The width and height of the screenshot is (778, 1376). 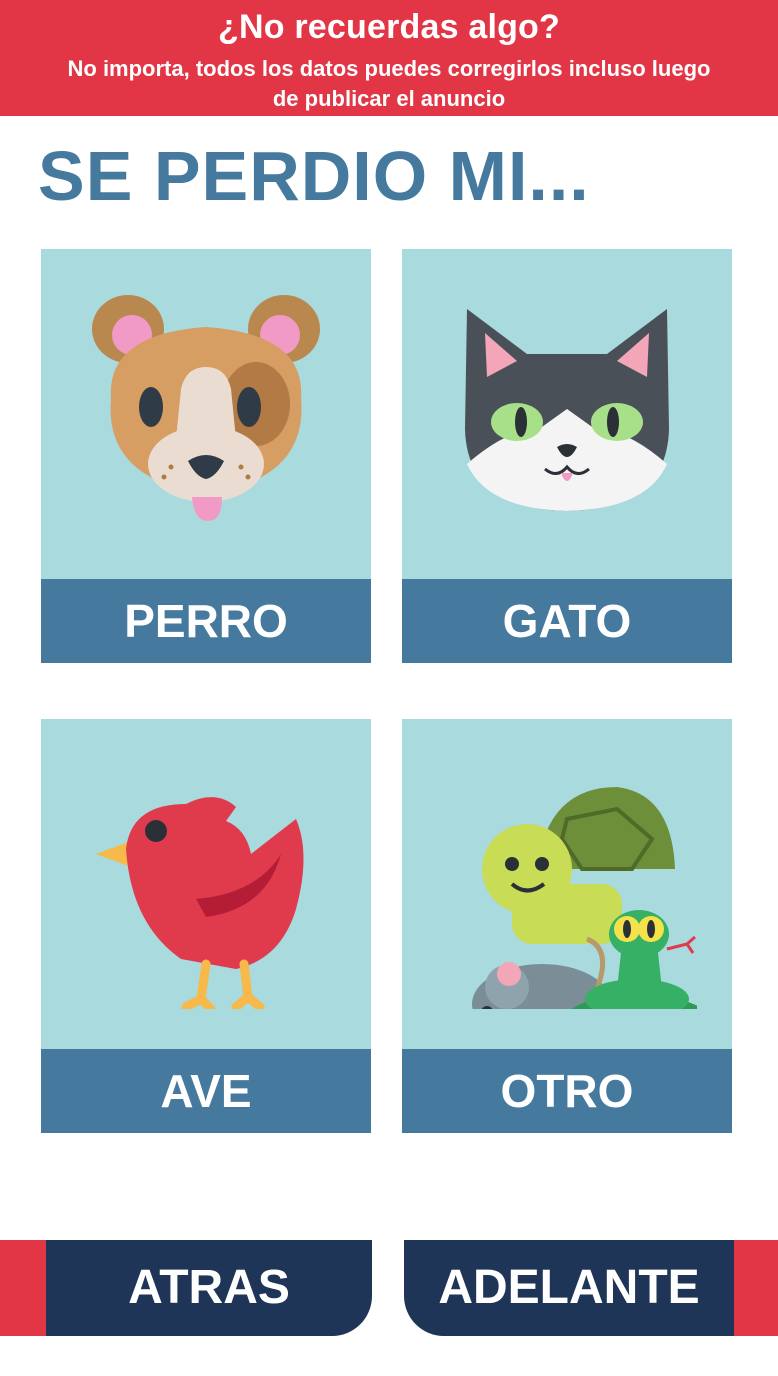 What do you see at coordinates (567, 1091) in the screenshot?
I see `option-label-otro: OTRO` at bounding box center [567, 1091].